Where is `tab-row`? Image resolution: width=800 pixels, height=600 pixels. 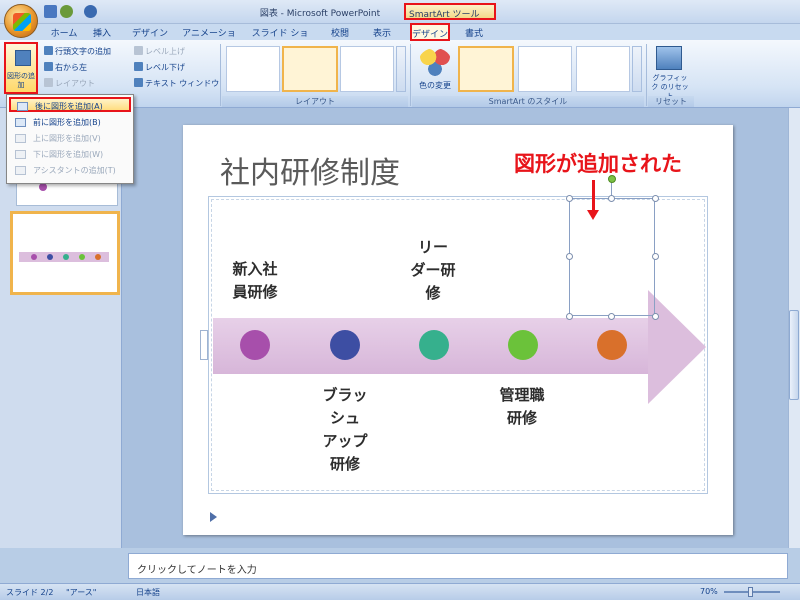 tab-row is located at coordinates (400, 32).